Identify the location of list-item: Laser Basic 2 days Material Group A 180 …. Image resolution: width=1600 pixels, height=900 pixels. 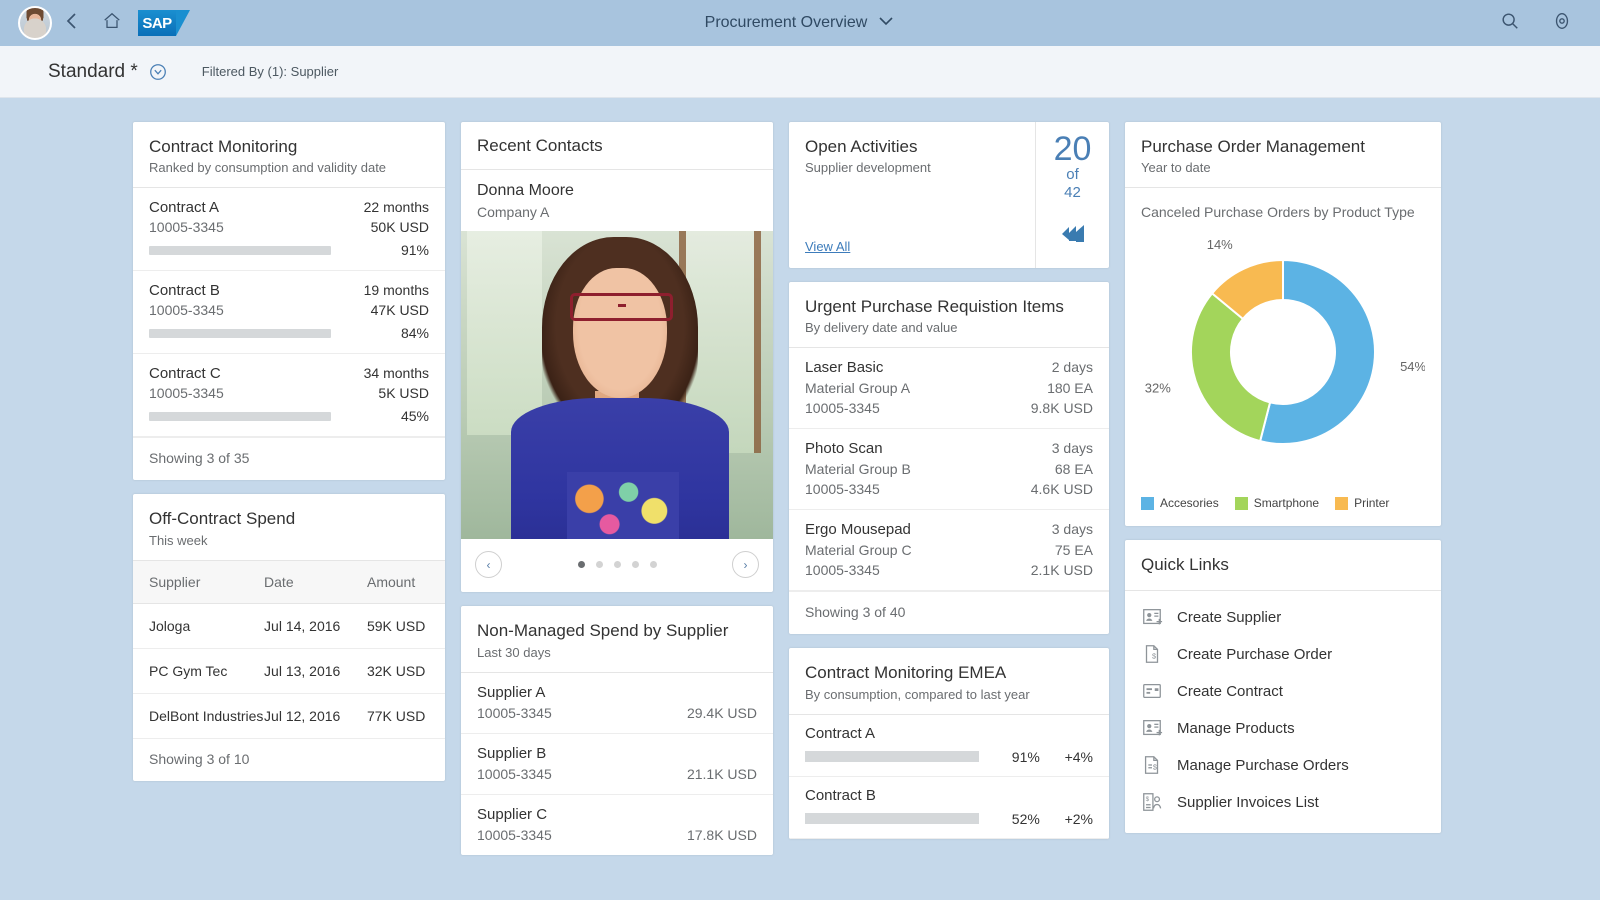
(949, 389).